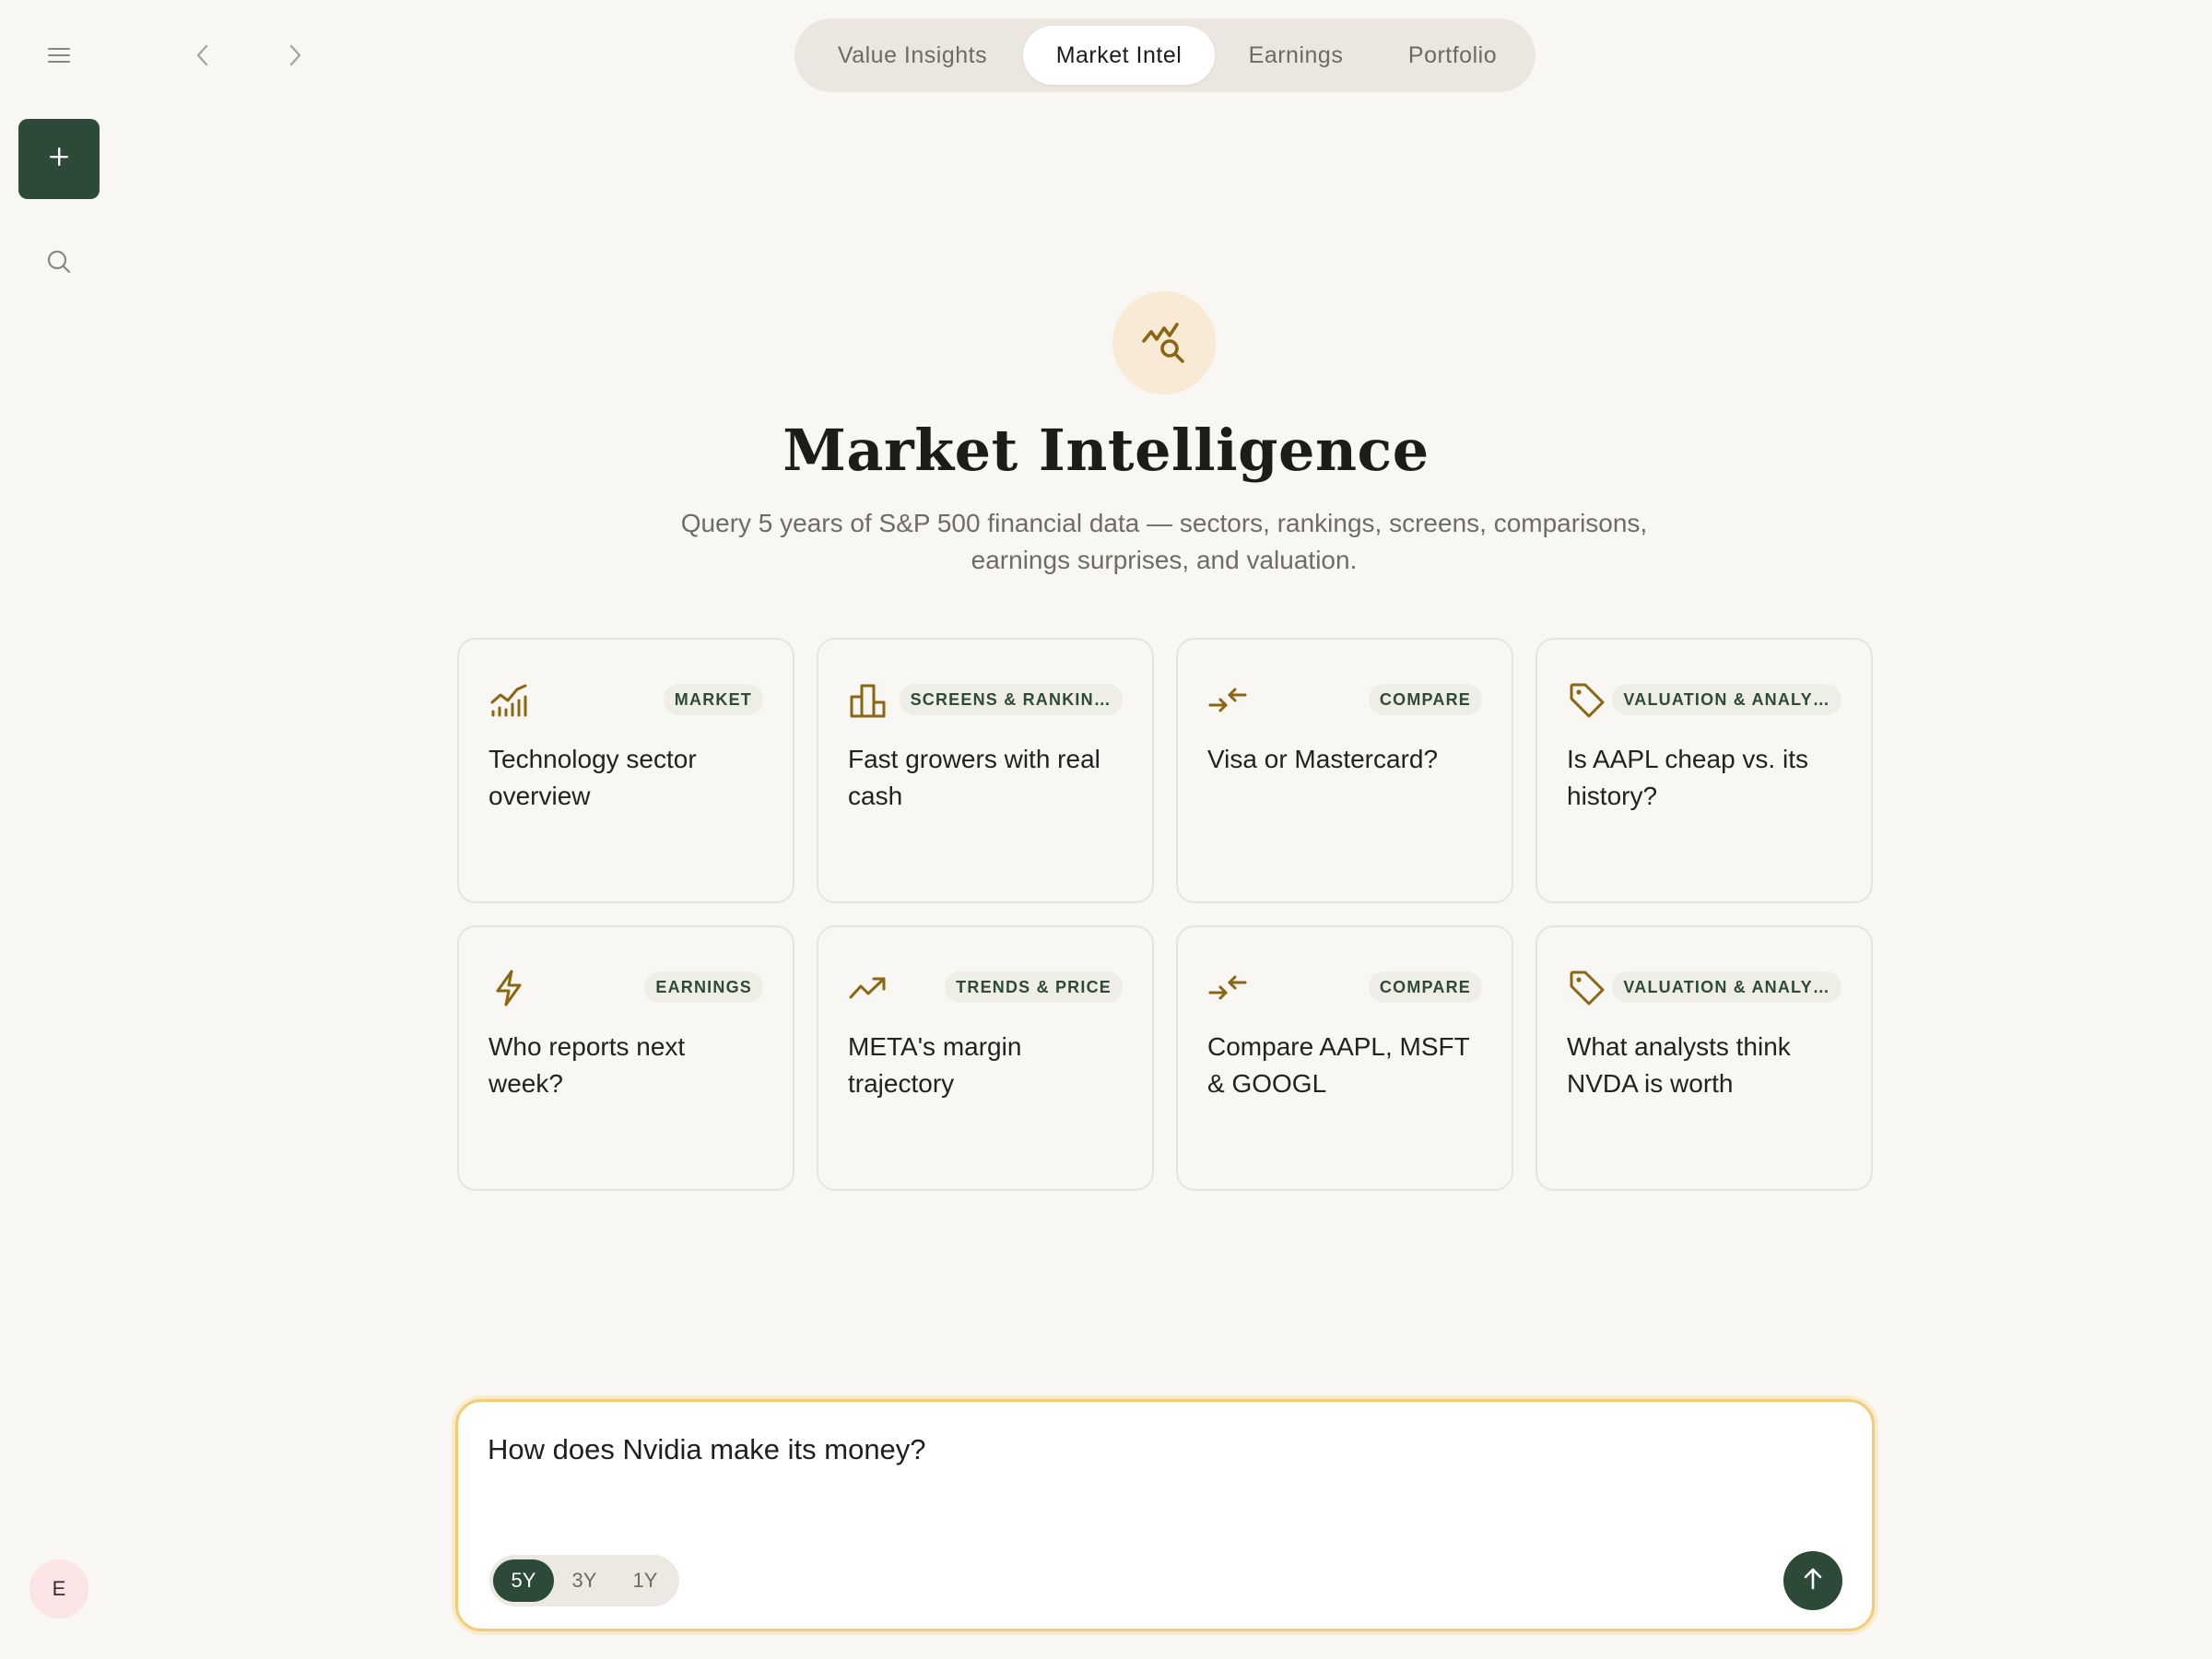 The width and height of the screenshot is (2212, 1659). Describe the element at coordinates (912, 55) in the screenshot. I see `tab-value-insights: Value Insights` at that location.